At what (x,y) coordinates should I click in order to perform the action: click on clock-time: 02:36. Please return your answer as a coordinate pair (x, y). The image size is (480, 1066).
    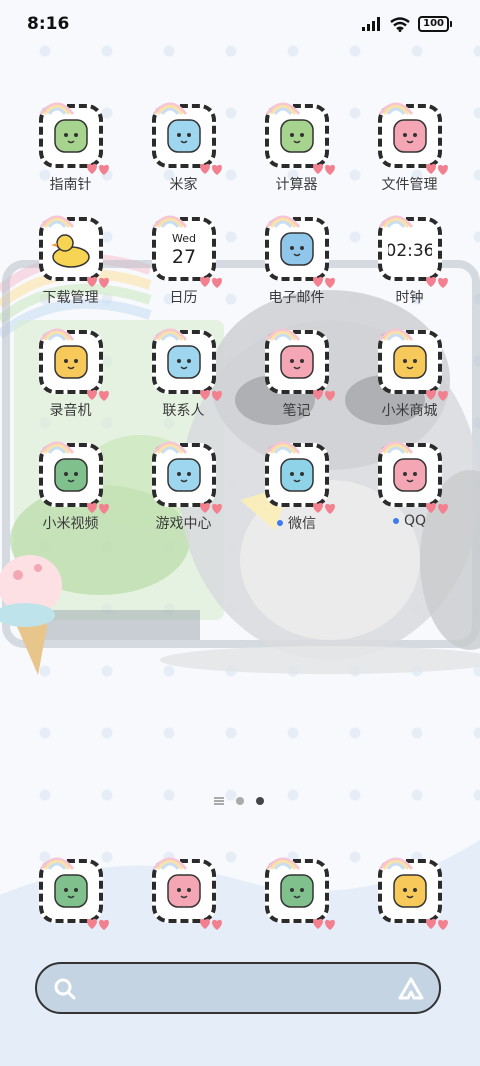
    Looking at the image, I should click on (410, 251).